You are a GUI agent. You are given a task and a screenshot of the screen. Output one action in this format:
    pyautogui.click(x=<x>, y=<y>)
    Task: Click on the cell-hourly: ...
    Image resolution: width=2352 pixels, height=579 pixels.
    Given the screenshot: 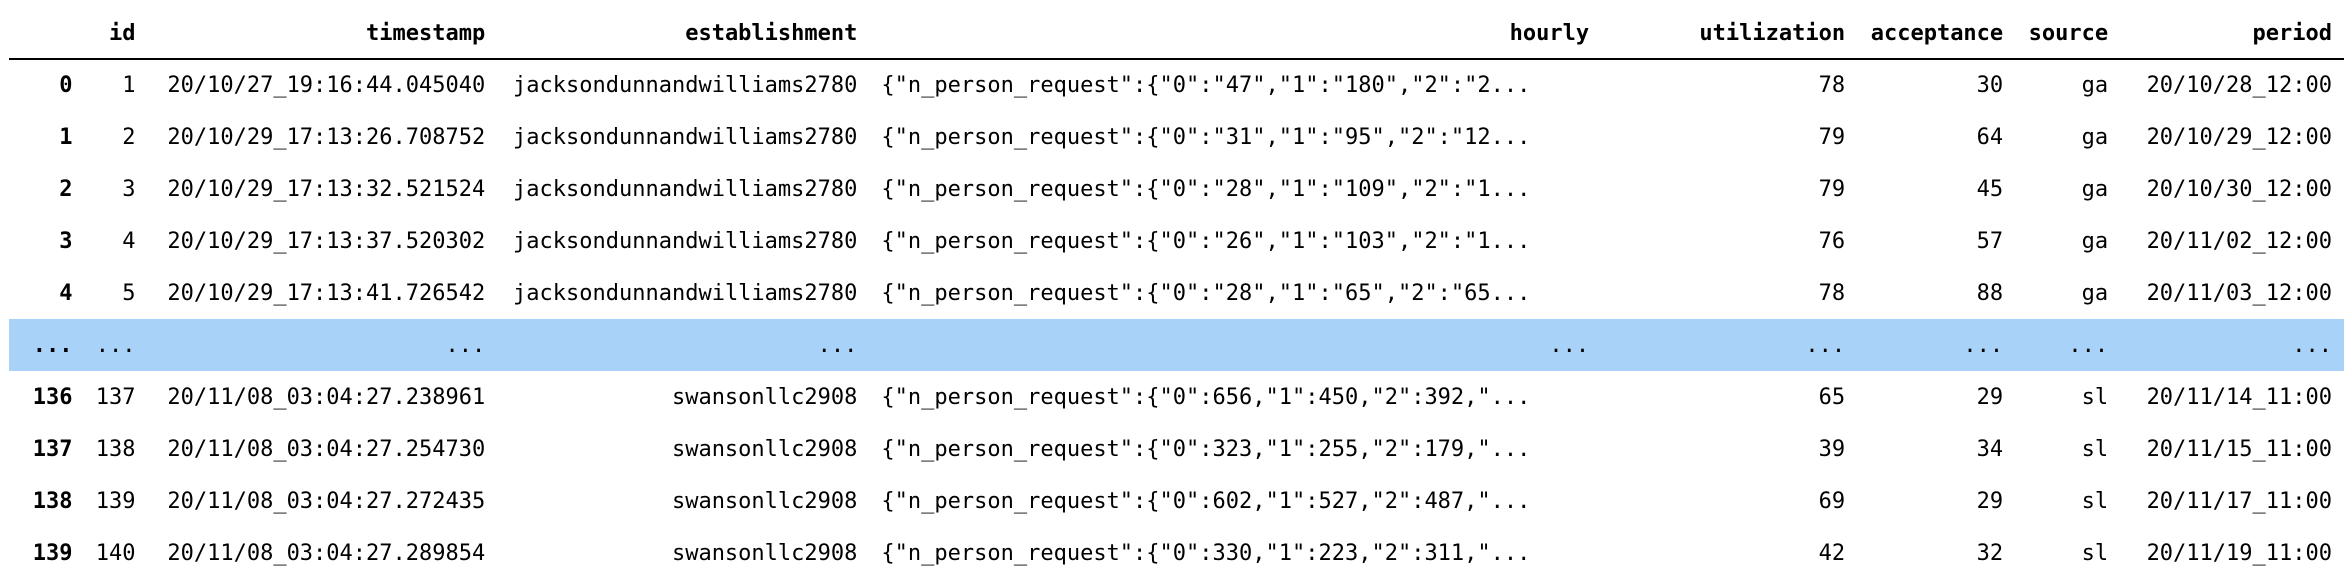 What is the action you would take?
    pyautogui.click(x=1569, y=345)
    